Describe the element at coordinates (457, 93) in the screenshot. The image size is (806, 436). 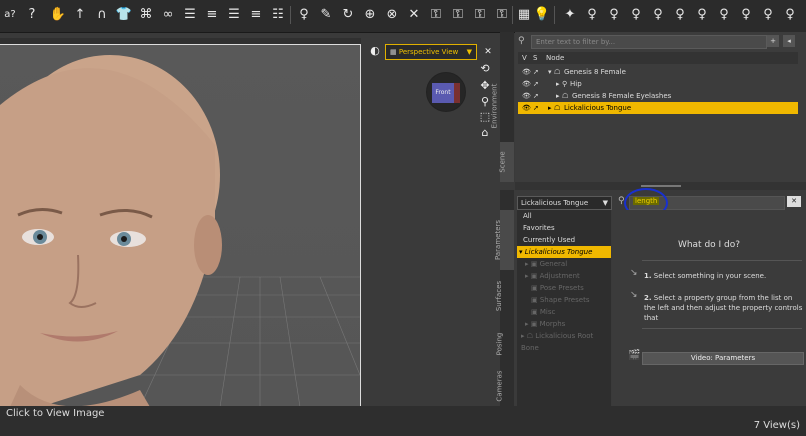
I see `view-cube-side` at that location.